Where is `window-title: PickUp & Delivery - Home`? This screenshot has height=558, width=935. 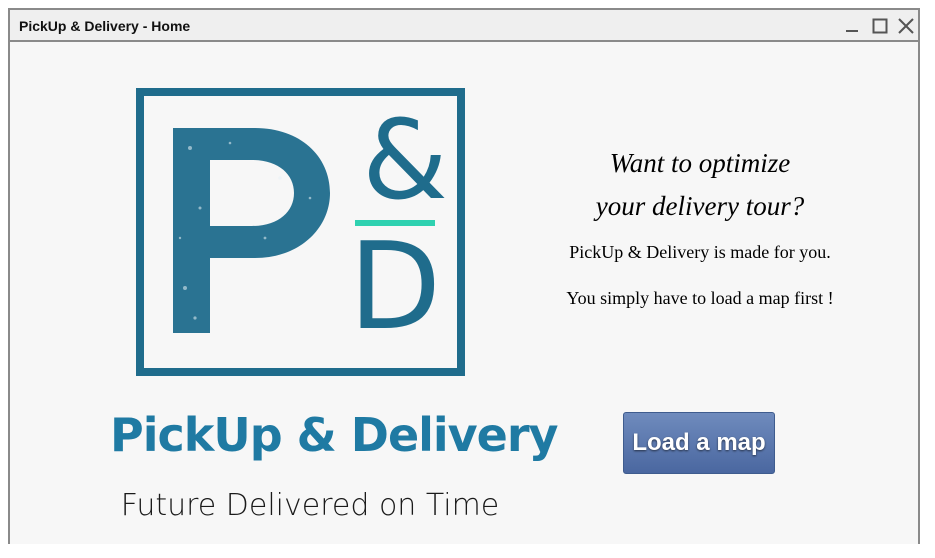
window-title: PickUp & Delivery - Home is located at coordinates (105, 26).